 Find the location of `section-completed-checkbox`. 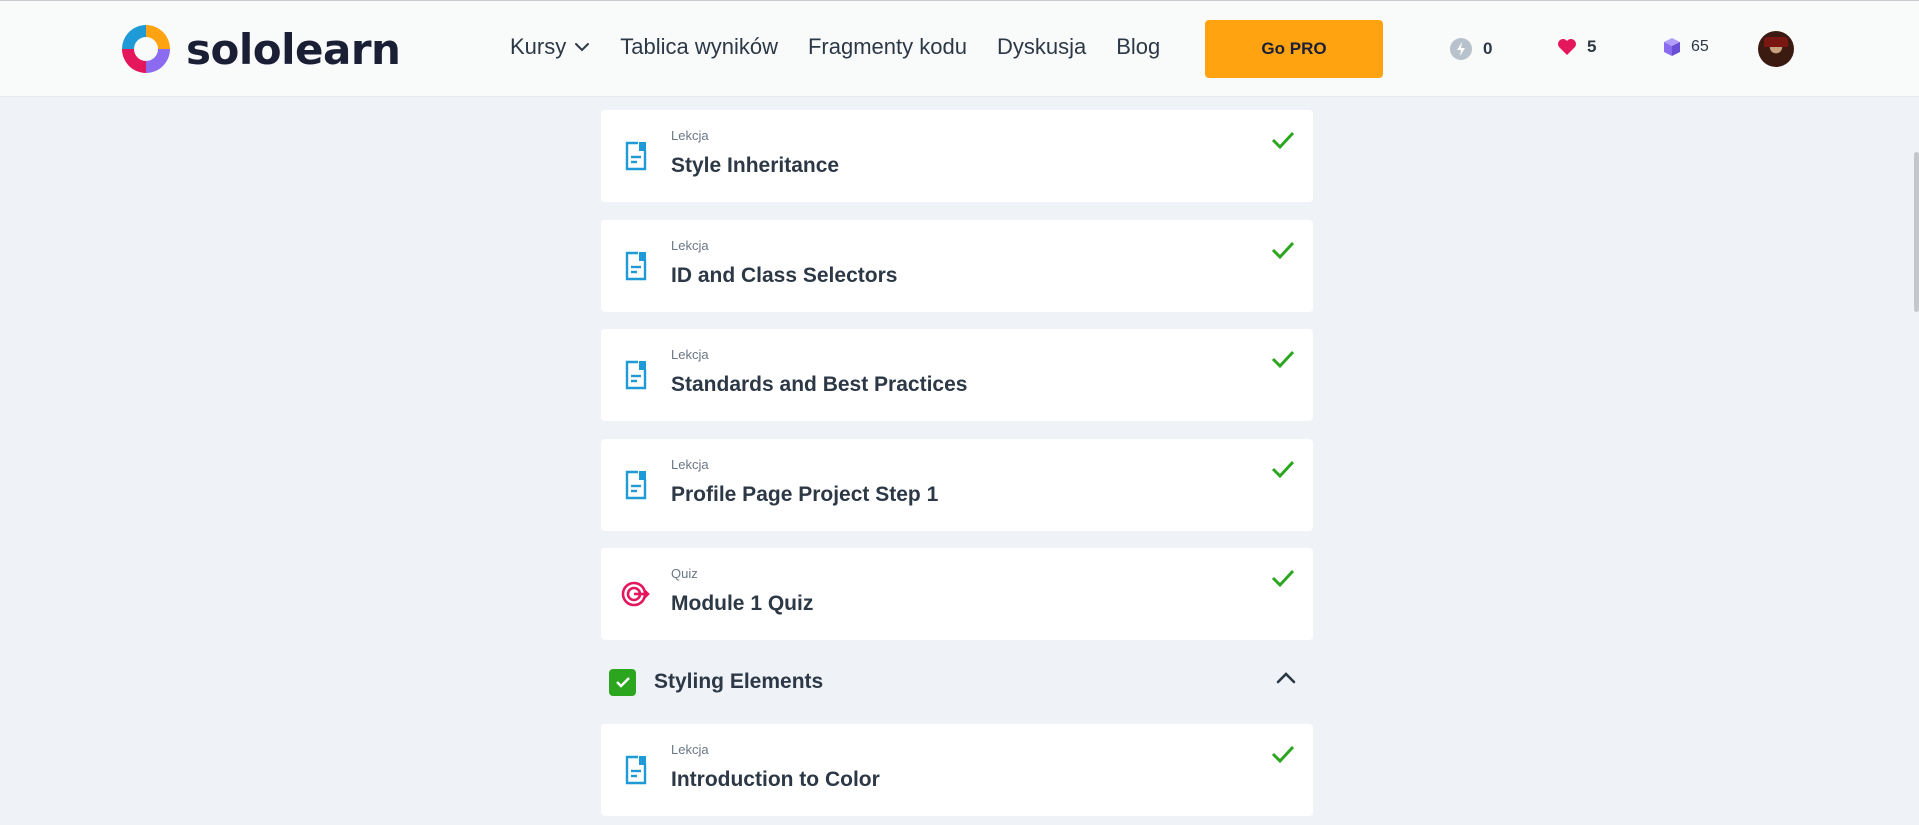

section-completed-checkbox is located at coordinates (622, 682).